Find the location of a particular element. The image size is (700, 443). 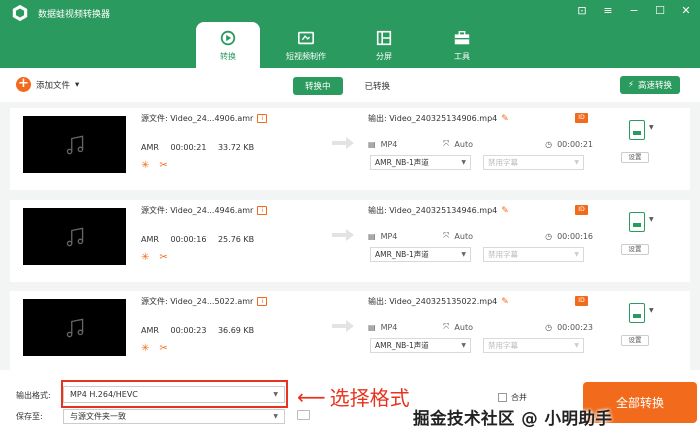

minimize-icon: − is located at coordinates (634, 11).